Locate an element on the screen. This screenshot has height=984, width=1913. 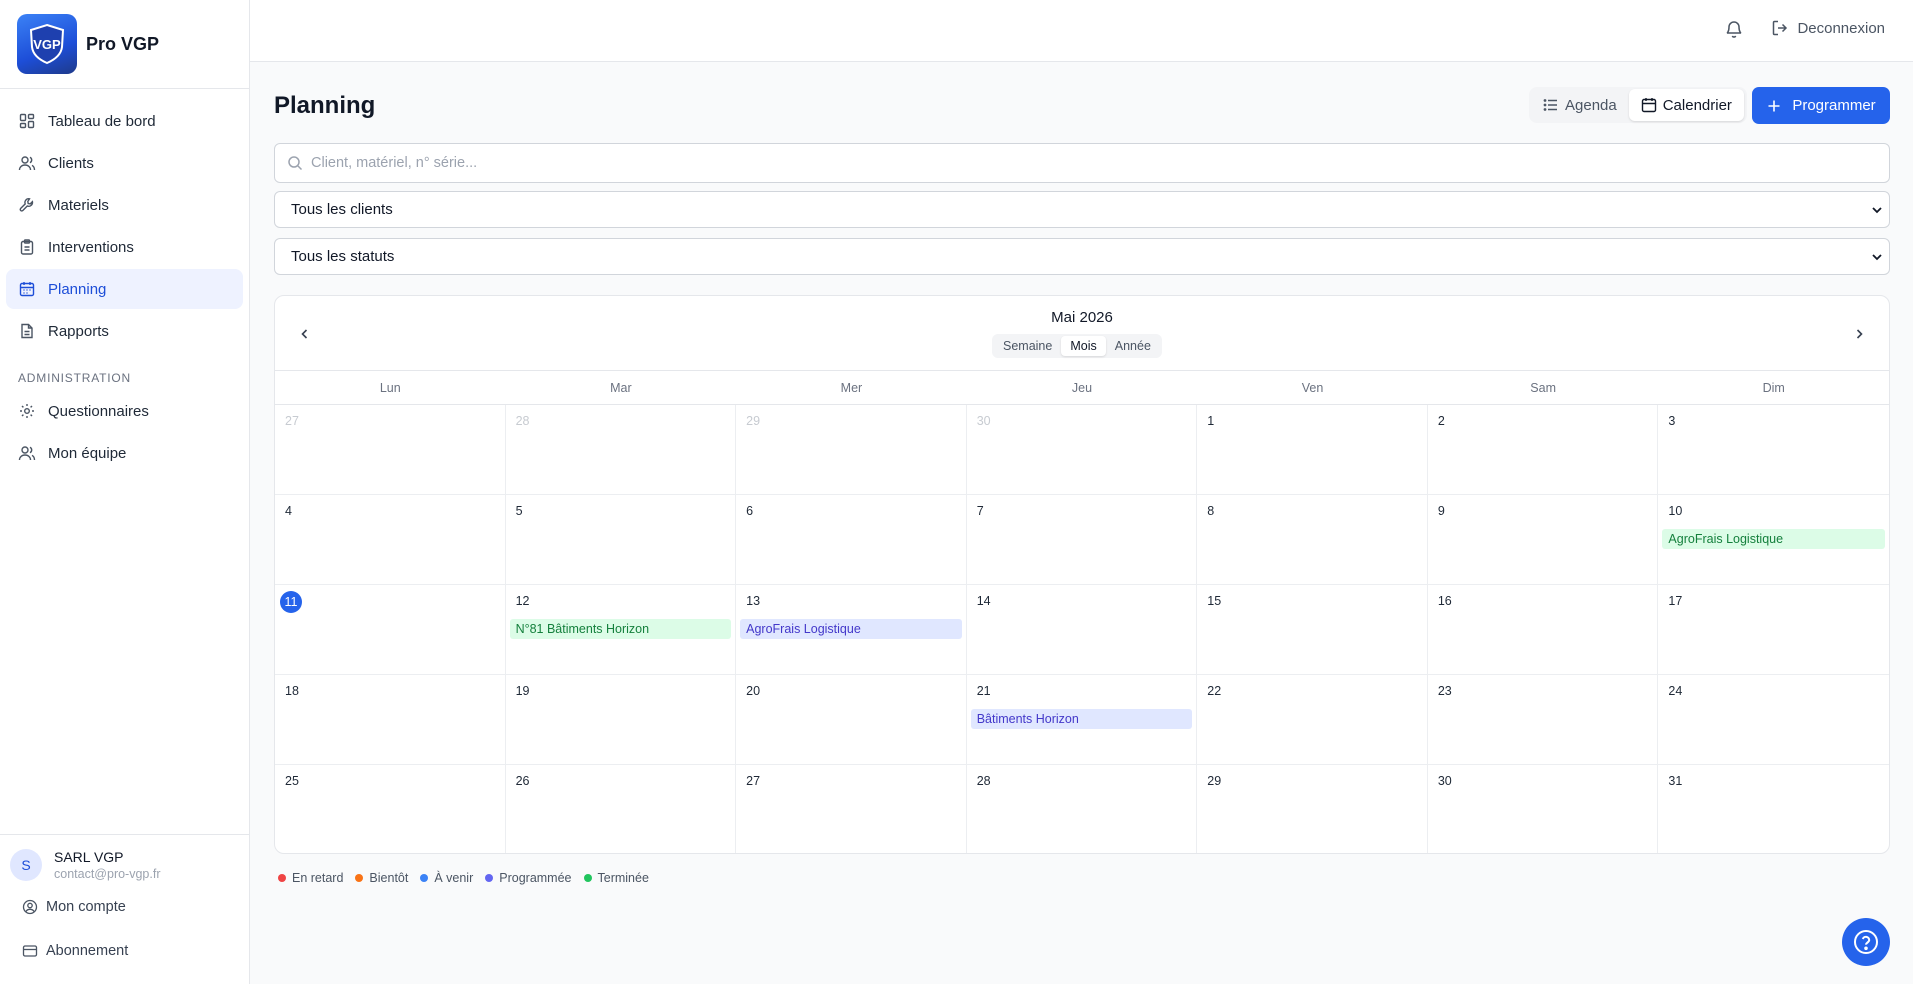
range-week-button: Semaine is located at coordinates (1027, 346).